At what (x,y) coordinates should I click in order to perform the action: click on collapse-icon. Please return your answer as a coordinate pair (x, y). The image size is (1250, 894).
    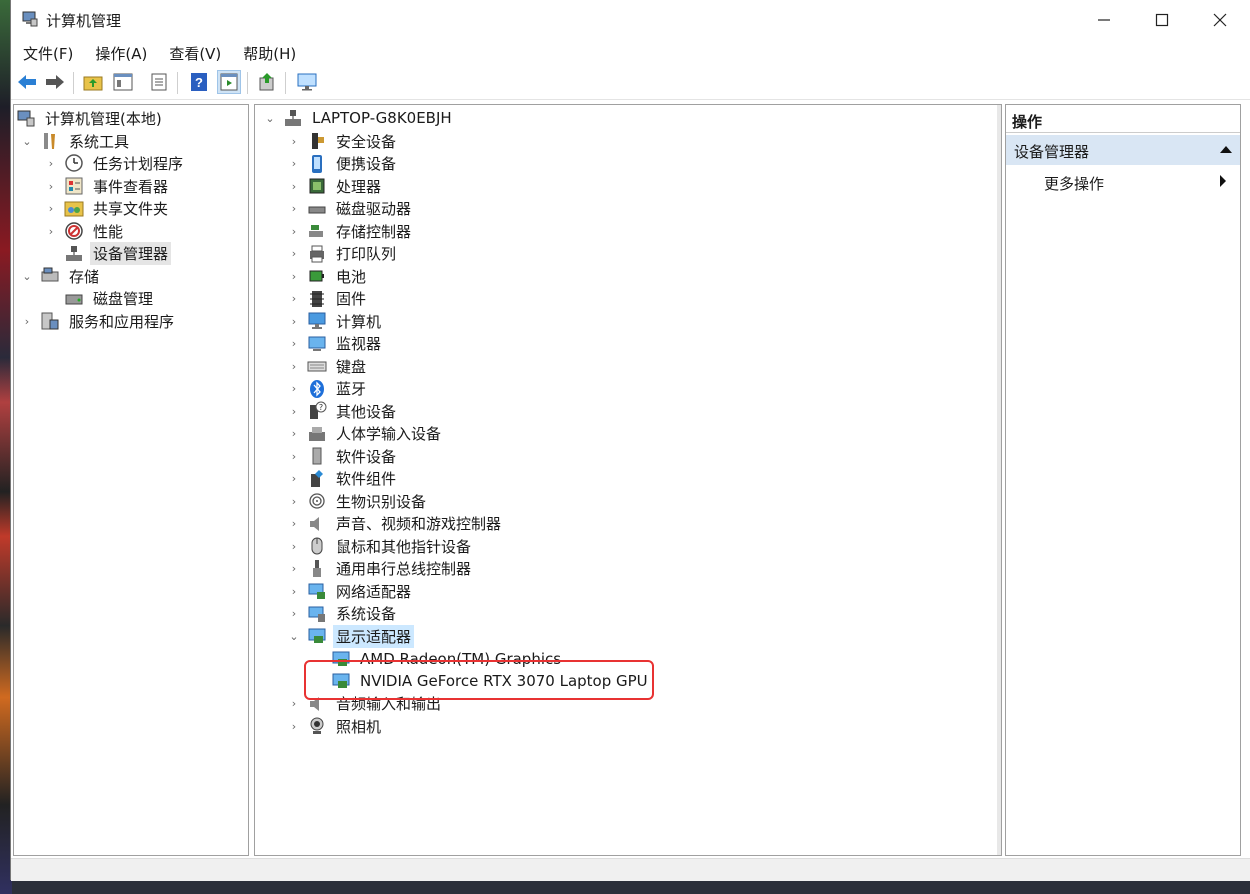
    Looking at the image, I should click on (1226, 149).